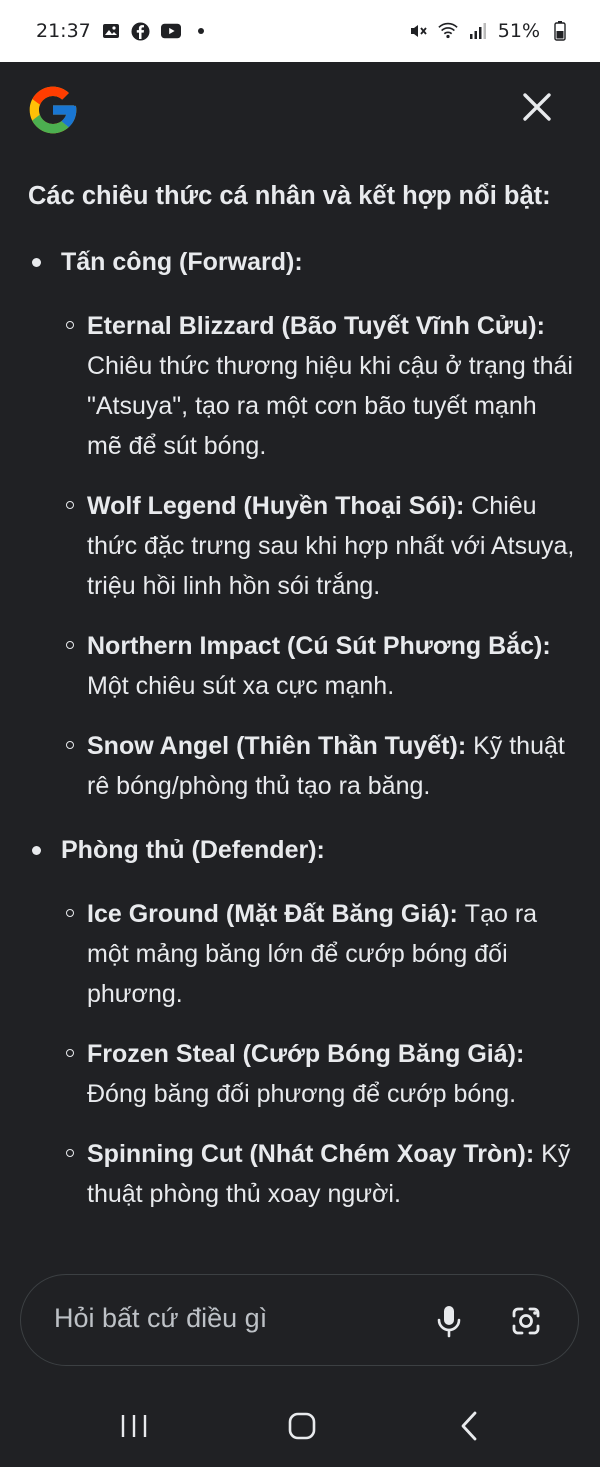 This screenshot has height=1467, width=600. I want to click on mic-icon, so click(449, 1322).